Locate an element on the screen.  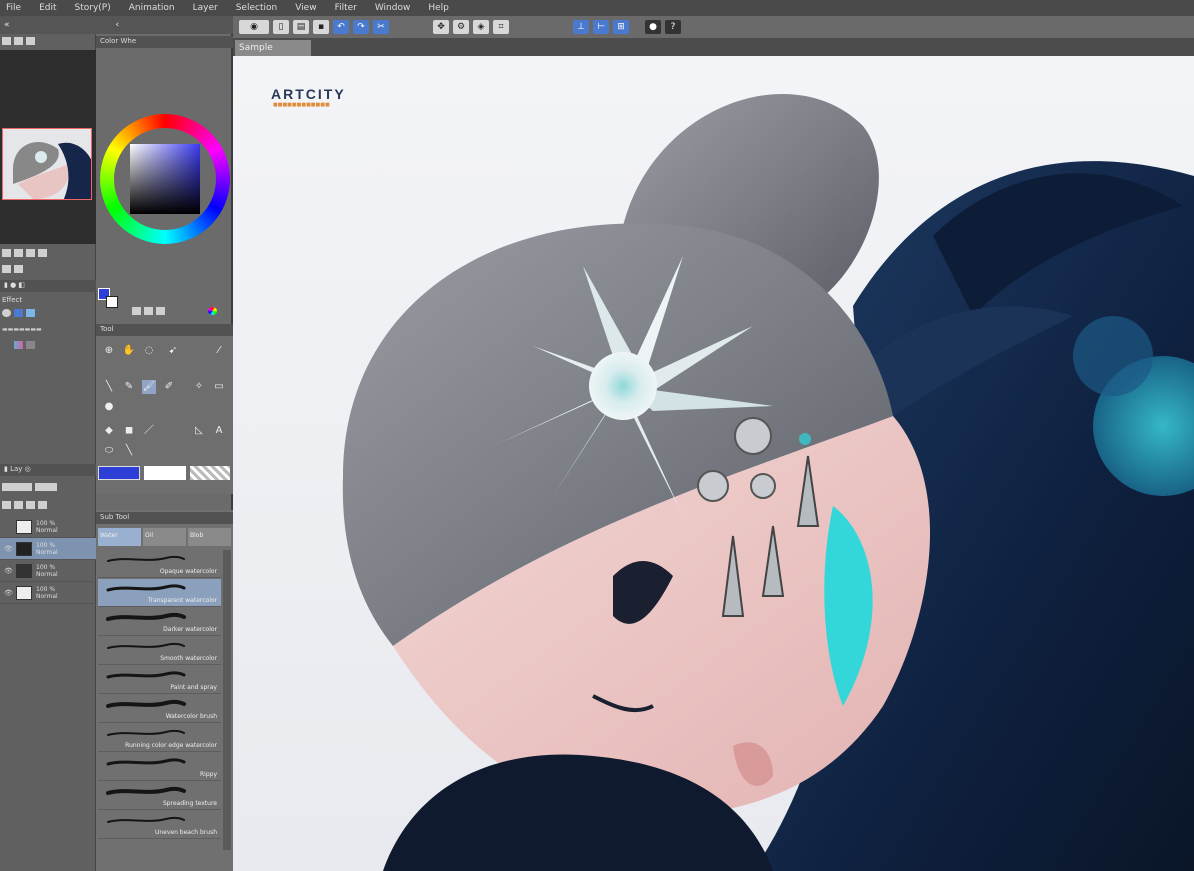
menu-story: Story(P) is located at coordinates (93, 8).